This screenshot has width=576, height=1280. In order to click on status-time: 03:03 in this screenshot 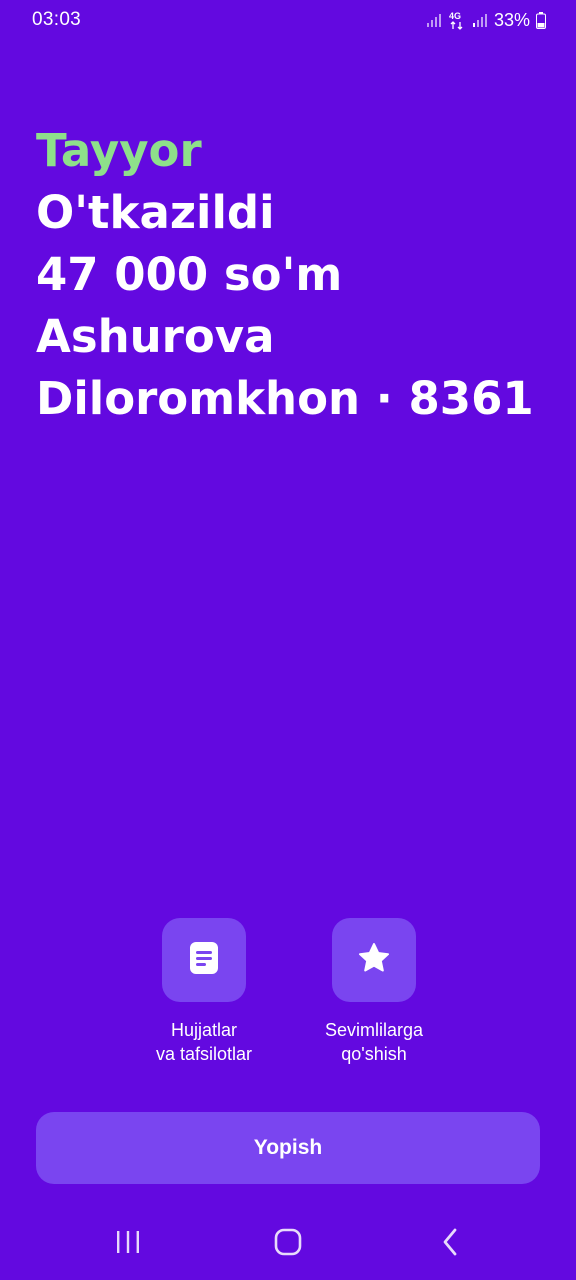, I will do `click(57, 19)`.